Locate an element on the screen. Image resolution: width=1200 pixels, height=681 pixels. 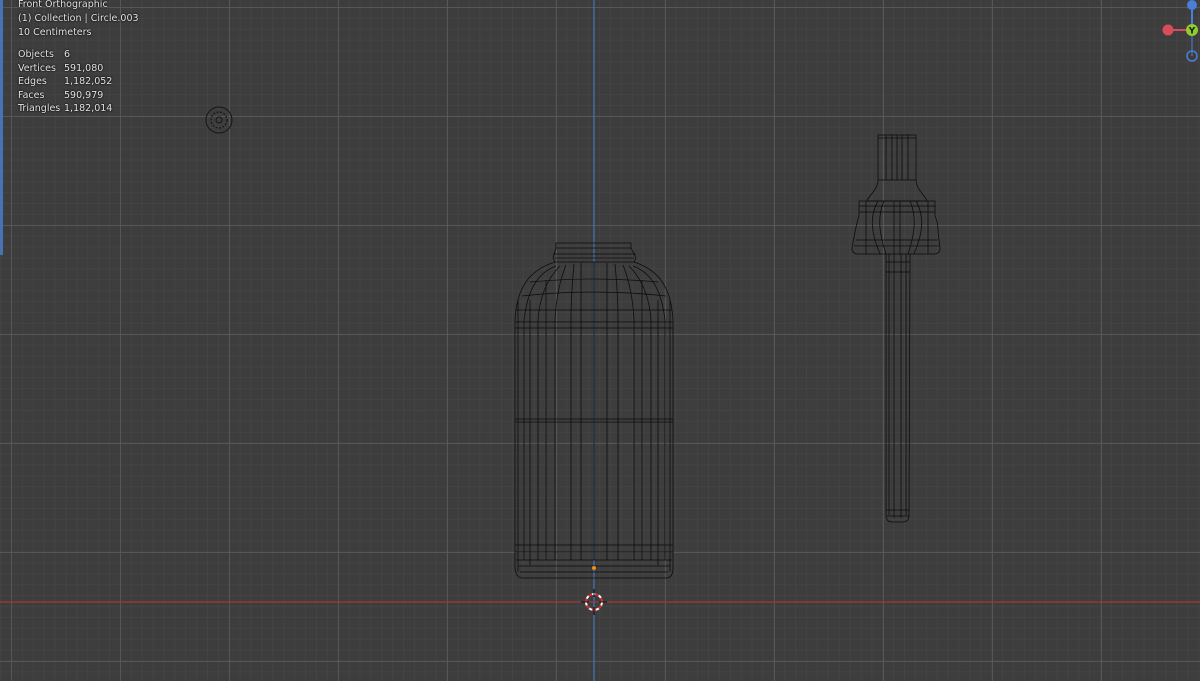
stat-row-objects: Objects 6 is located at coordinates (65, 55).